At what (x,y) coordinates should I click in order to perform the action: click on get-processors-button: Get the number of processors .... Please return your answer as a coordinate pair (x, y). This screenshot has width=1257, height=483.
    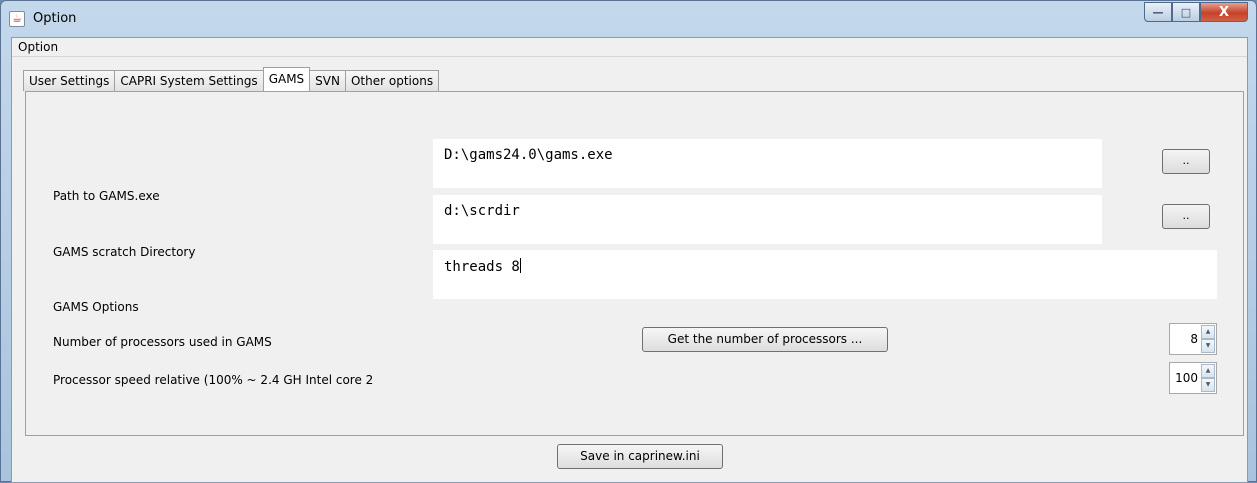
    Looking at the image, I should click on (765, 339).